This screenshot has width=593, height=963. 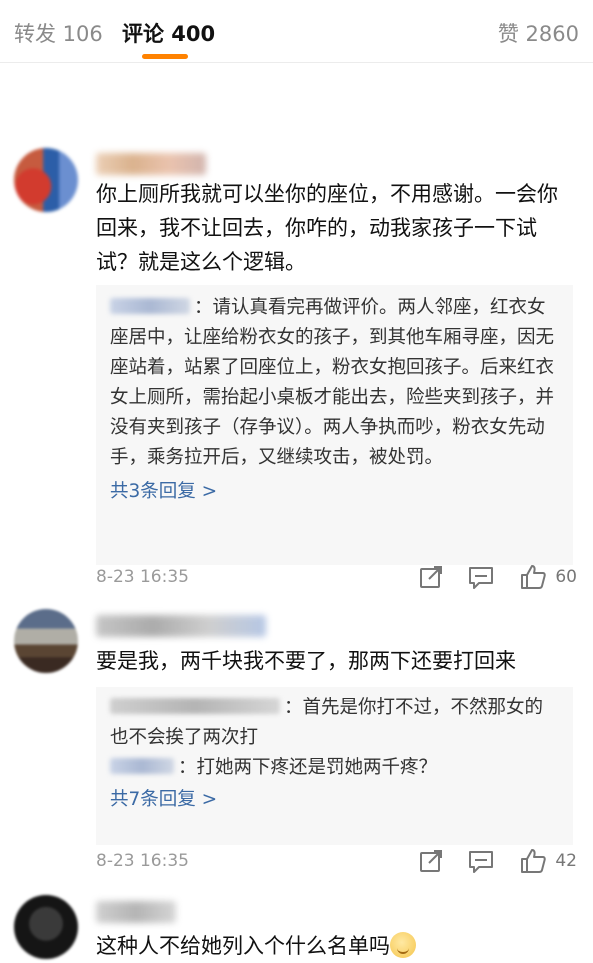 I want to click on like-count: 60, so click(x=566, y=577).